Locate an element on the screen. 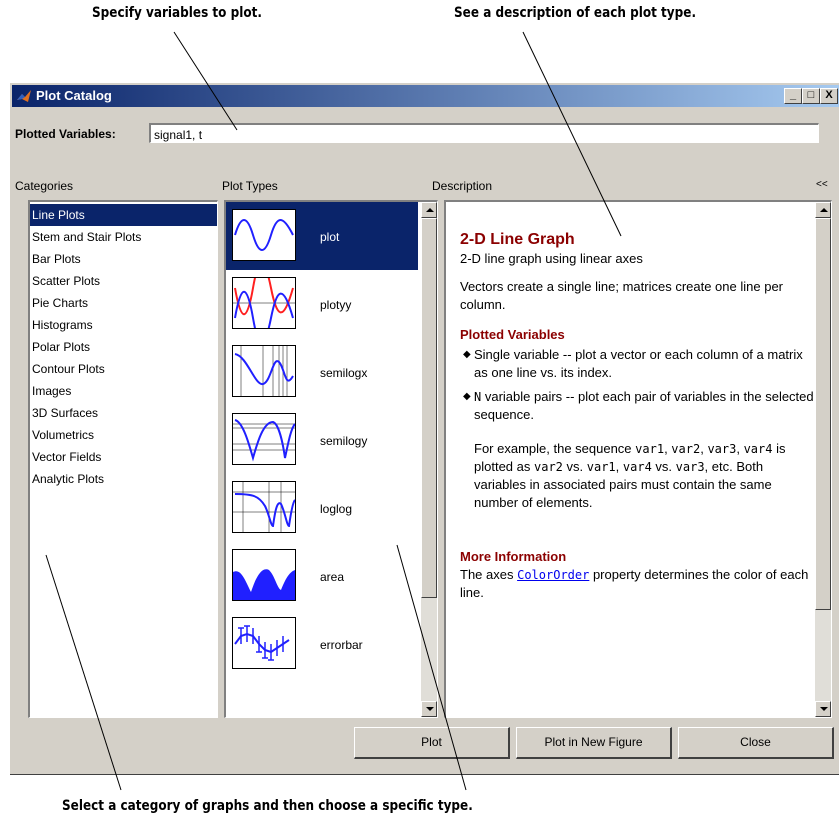  plot-type-item-semilogx: semilogx is located at coordinates (322, 372).